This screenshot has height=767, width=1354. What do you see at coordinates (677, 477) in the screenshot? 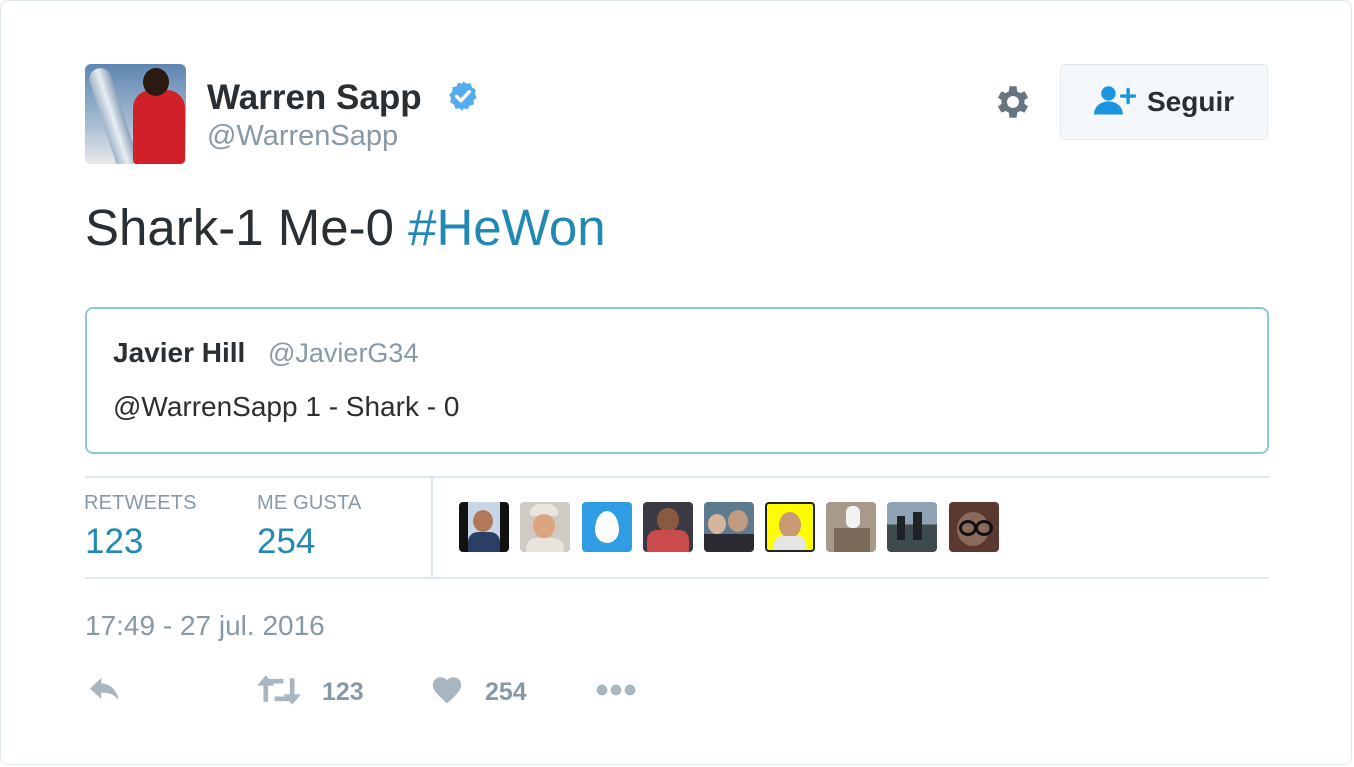
I see `stats-top-divider` at bounding box center [677, 477].